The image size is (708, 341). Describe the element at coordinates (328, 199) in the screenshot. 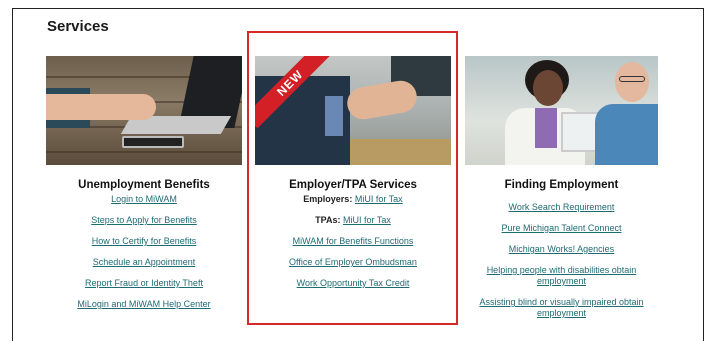

I see `employers-label: Employers:` at that location.